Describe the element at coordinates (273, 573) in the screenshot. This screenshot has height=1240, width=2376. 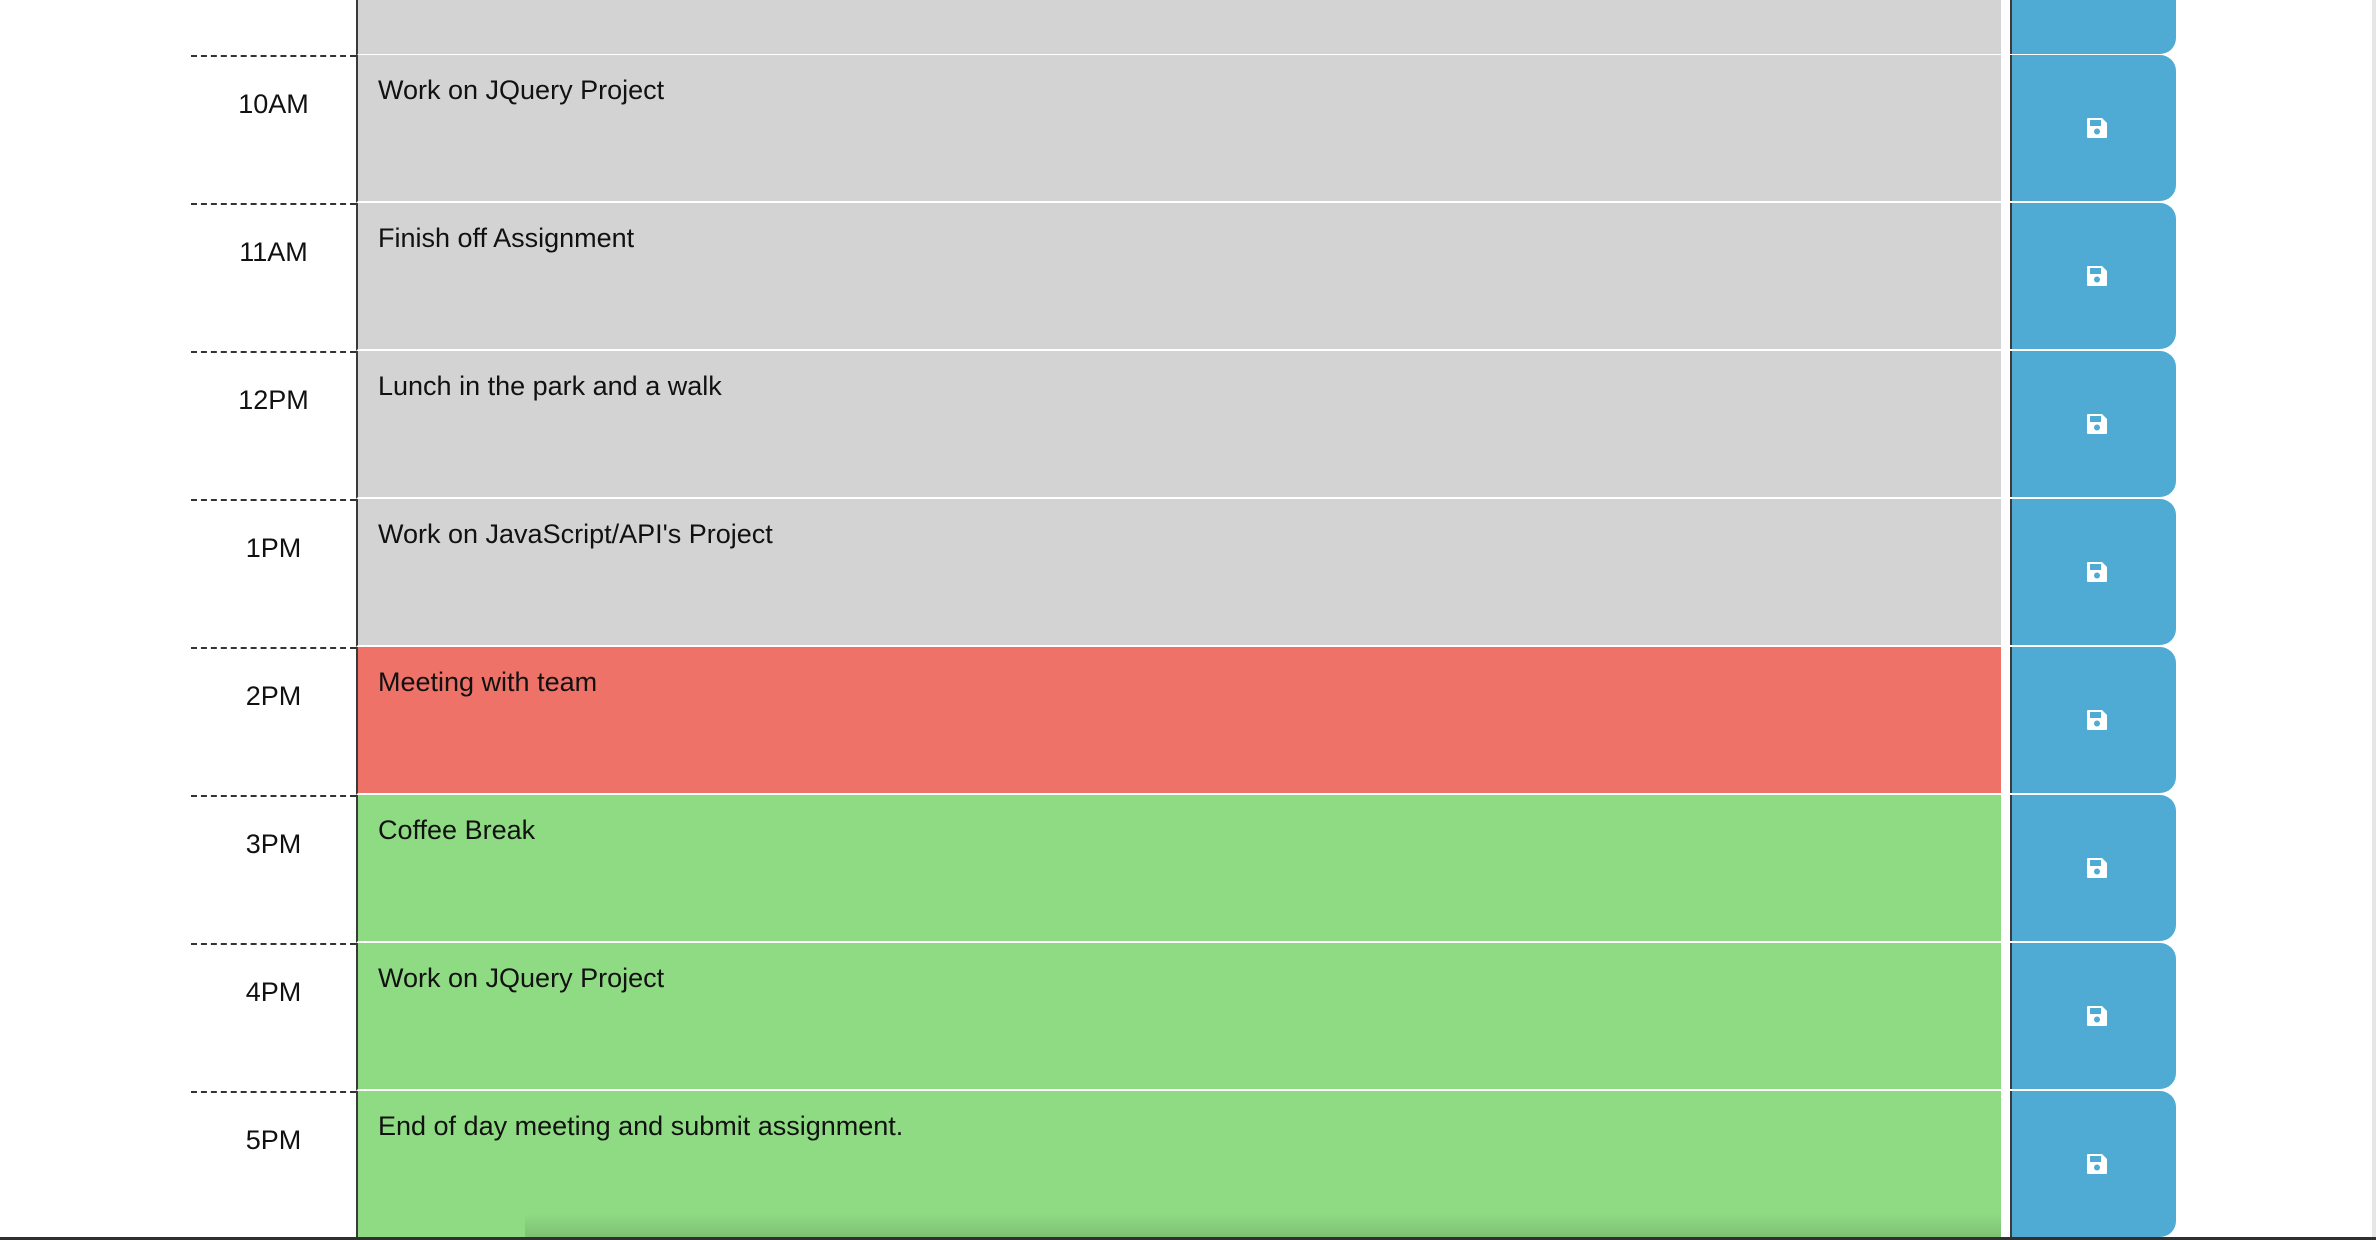
I see `hour-cell: 1PM` at that location.